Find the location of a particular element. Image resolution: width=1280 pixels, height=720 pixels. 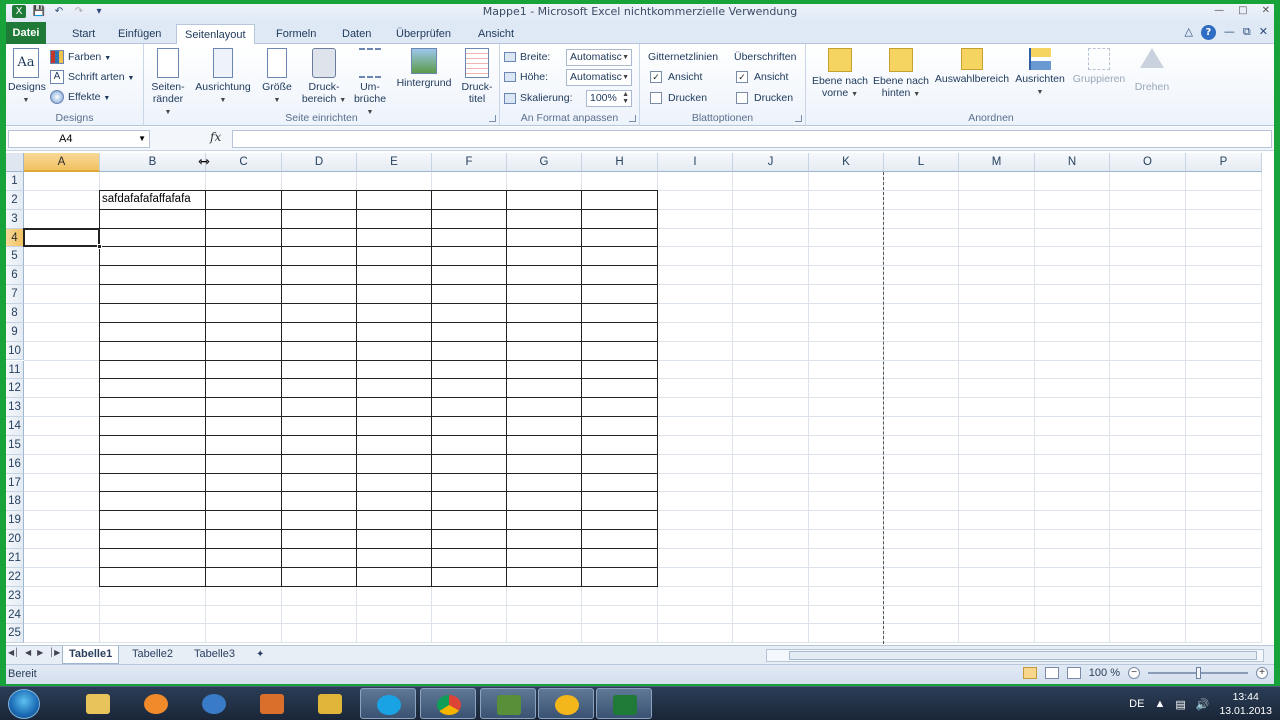

column-header-j: J is located at coordinates (771, 162).